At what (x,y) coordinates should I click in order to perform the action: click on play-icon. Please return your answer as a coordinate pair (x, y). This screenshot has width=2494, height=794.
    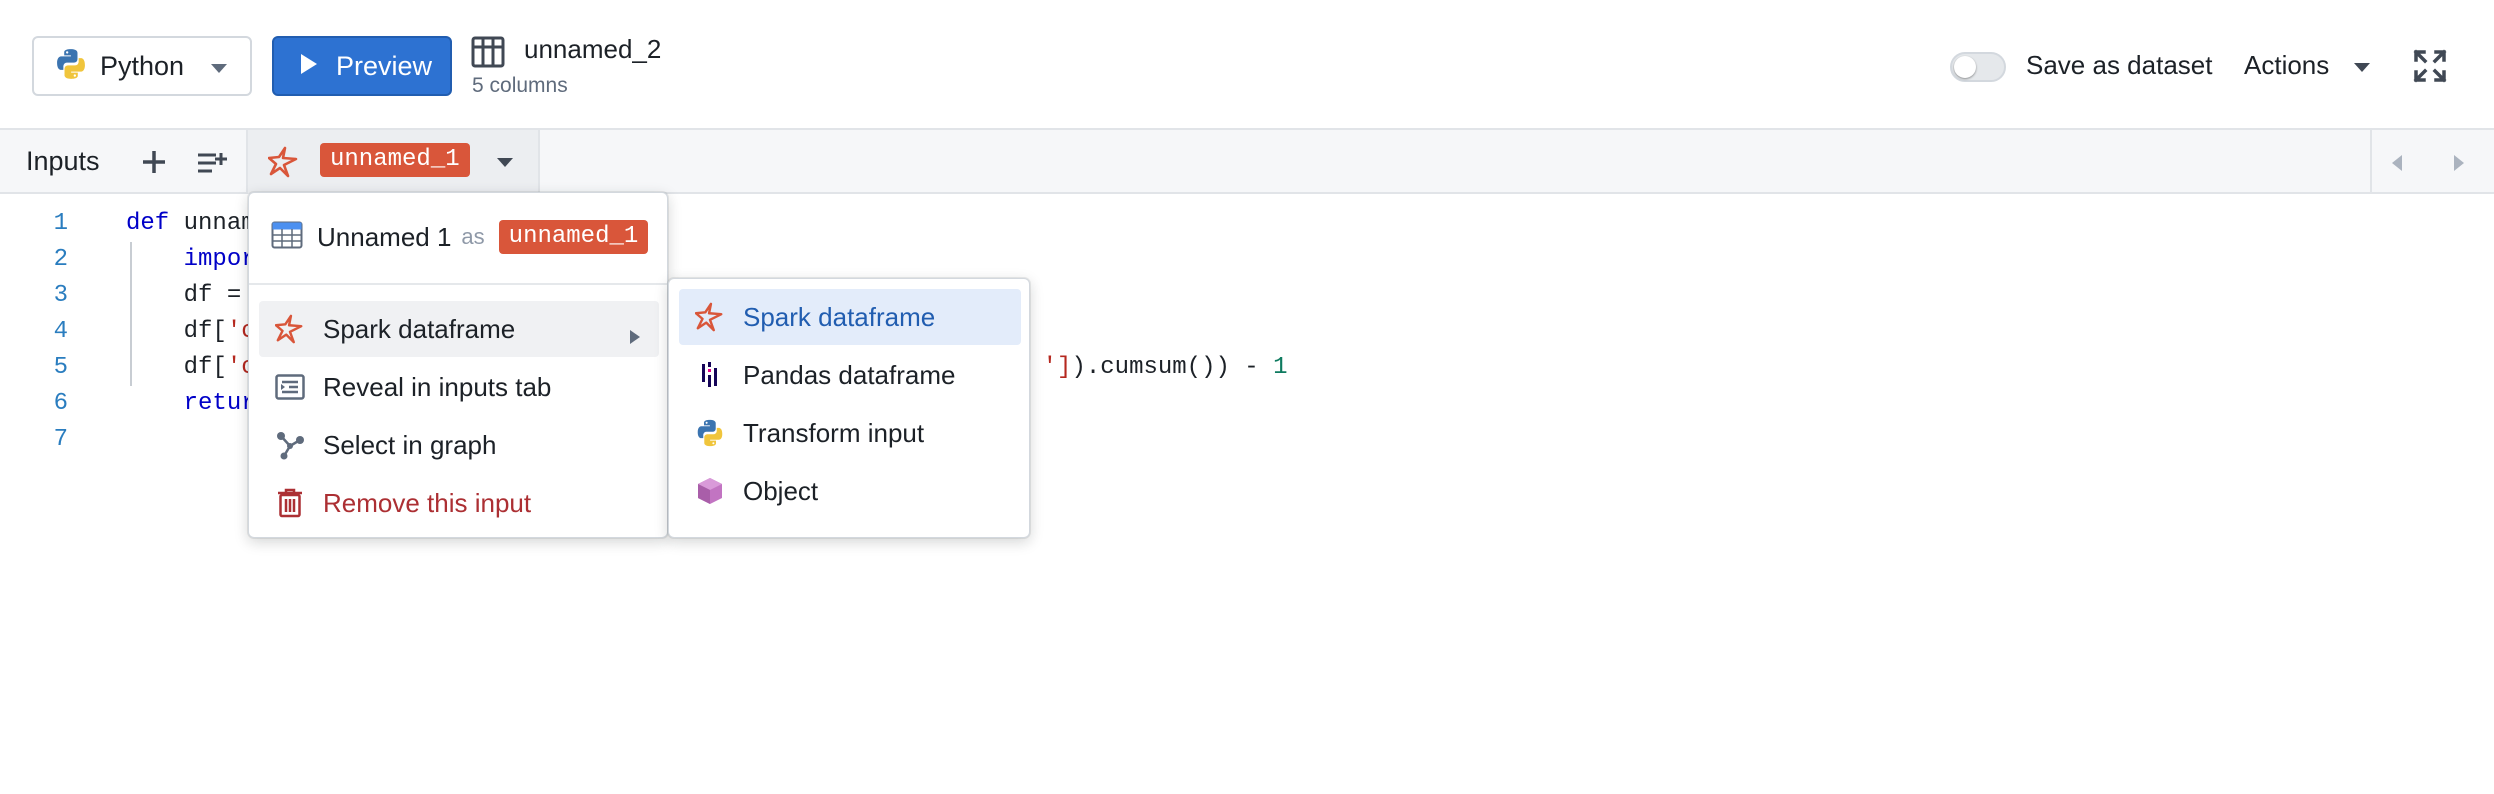
    Looking at the image, I should click on (309, 66).